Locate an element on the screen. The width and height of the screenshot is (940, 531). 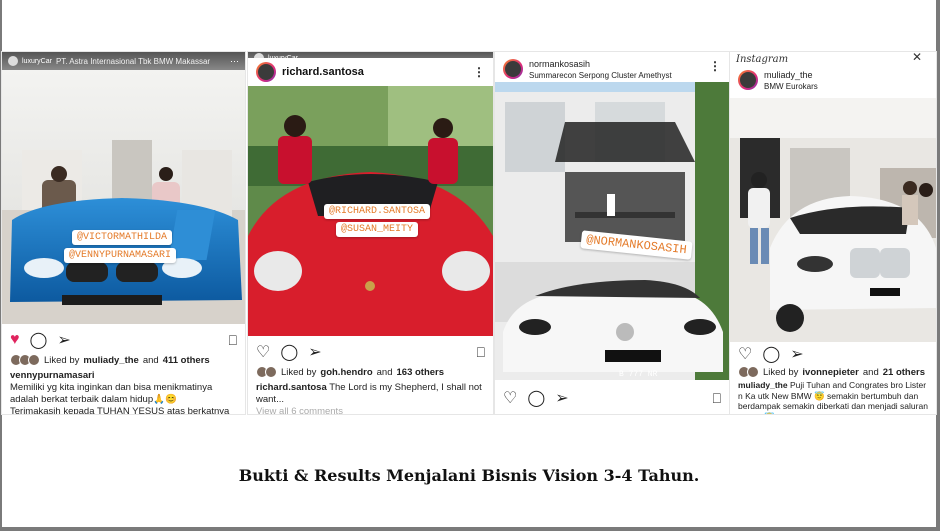
story-title: PT. Astra Internasional Tbk BMW Makassar is located at coordinates (133, 61).